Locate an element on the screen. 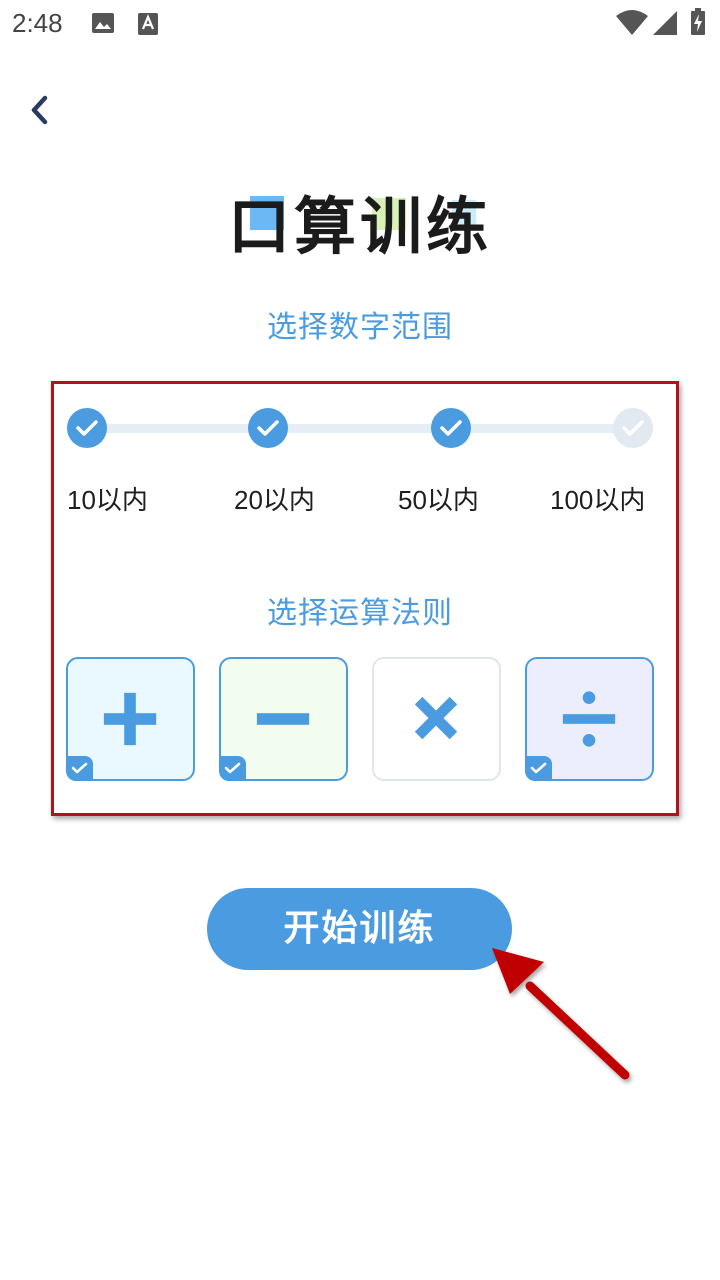 This screenshot has height=1280, width=720. range-heading: 选择数字范围 is located at coordinates (360, 327).